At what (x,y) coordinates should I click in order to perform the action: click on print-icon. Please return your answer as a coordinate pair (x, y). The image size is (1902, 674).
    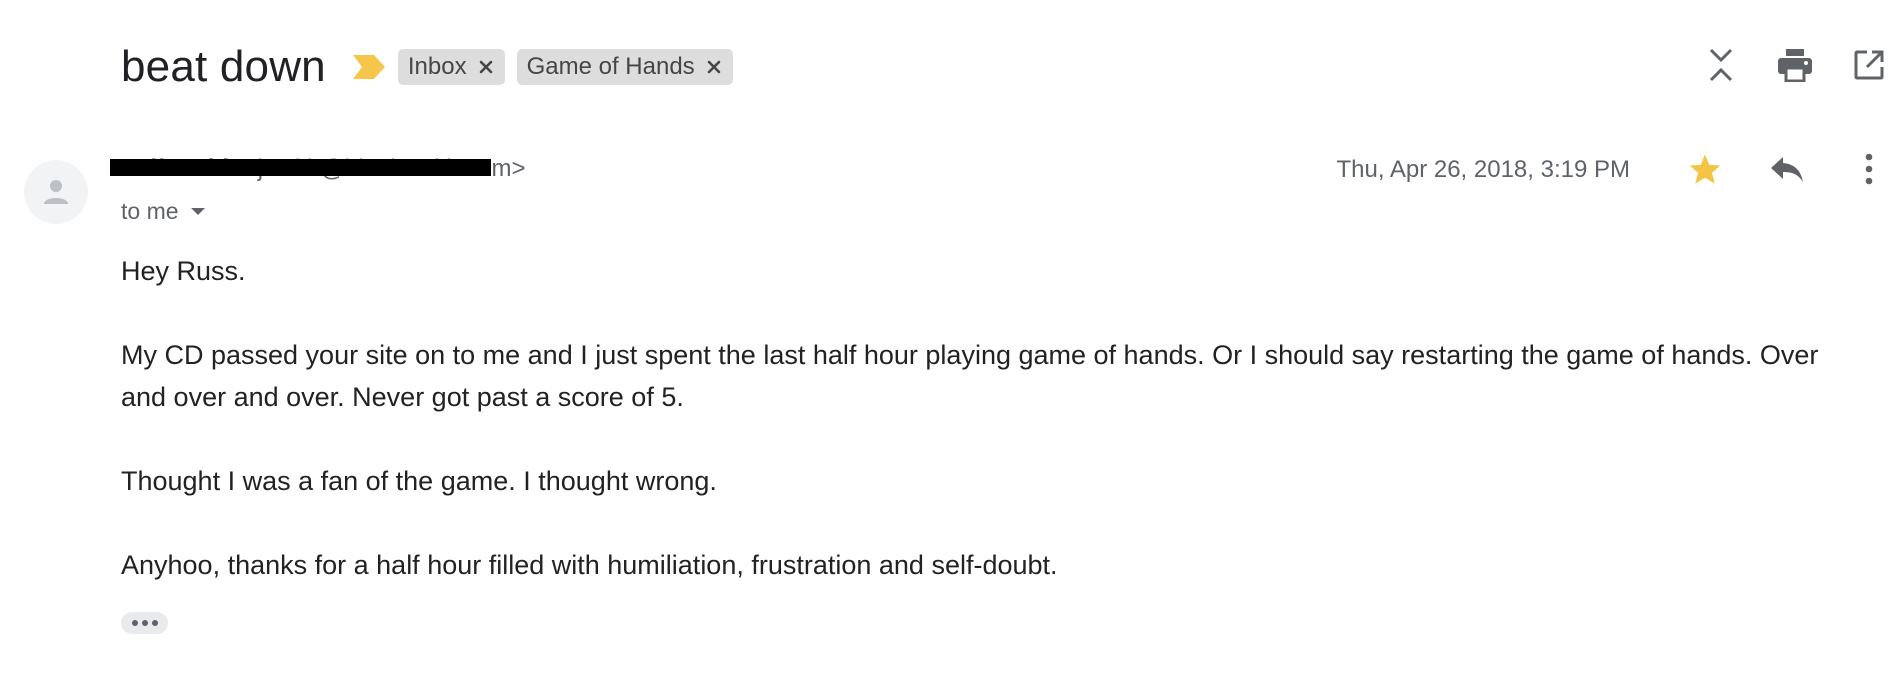
    Looking at the image, I should click on (1795, 65).